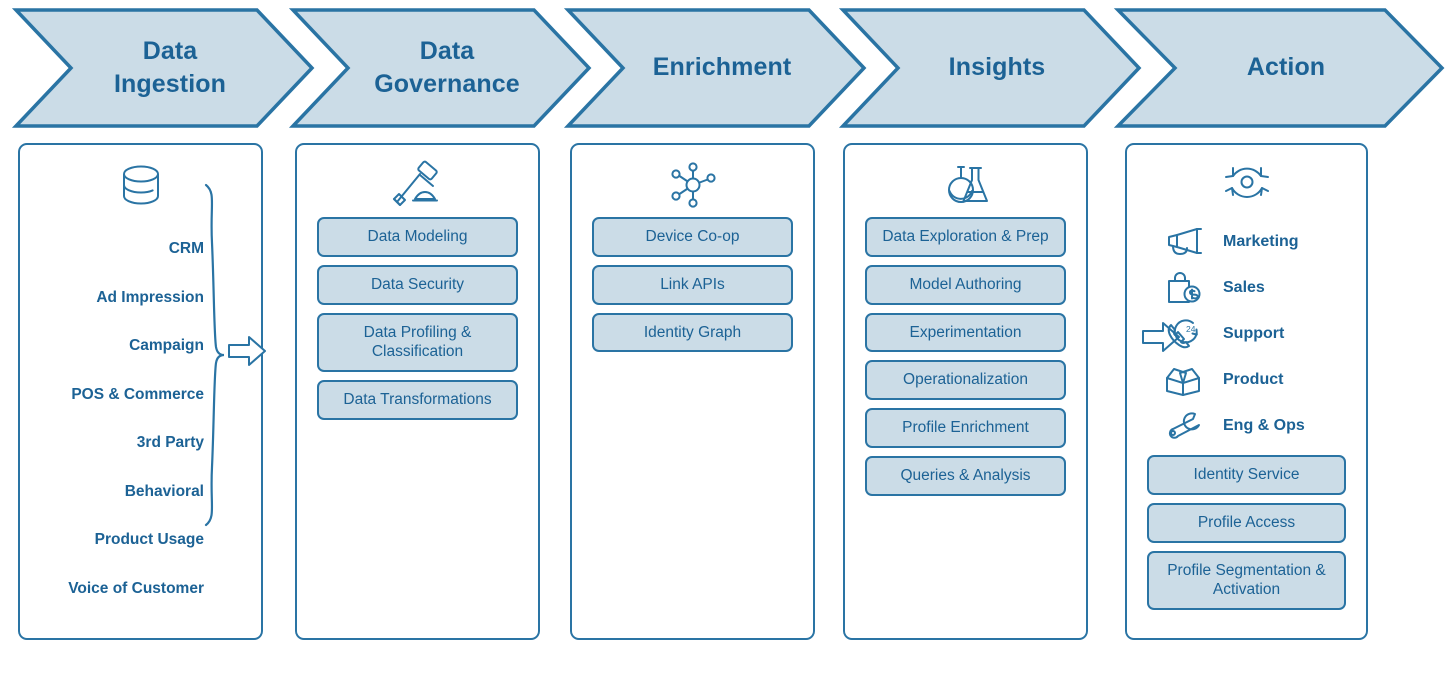  I want to click on phone-24h-icon-glyph: 24, so click(1182, 334).